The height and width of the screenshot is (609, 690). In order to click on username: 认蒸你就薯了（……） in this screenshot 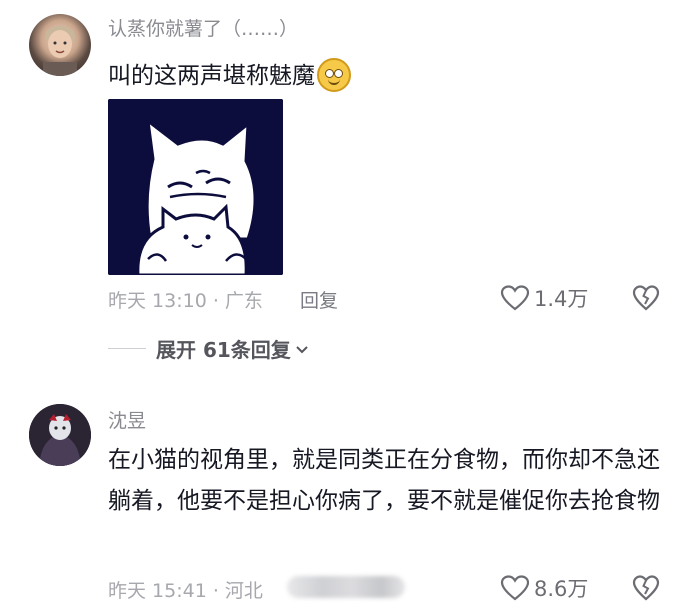, I will do `click(203, 27)`.